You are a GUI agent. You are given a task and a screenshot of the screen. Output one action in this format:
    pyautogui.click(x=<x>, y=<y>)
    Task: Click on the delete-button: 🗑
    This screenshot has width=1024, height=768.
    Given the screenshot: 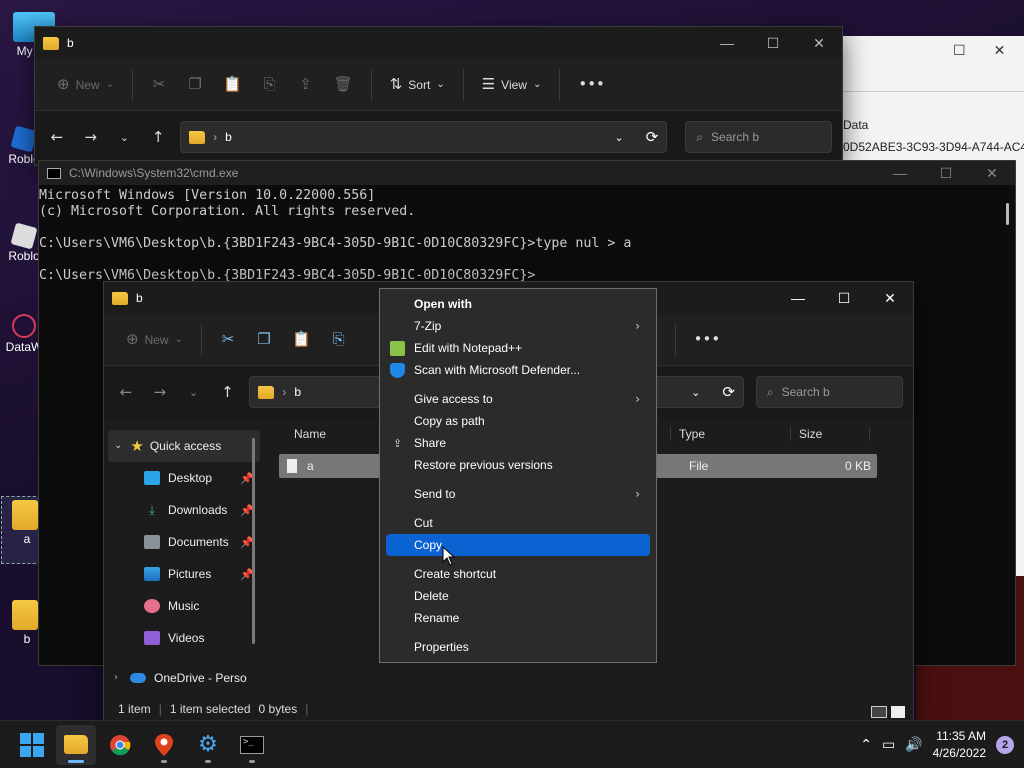 What is the action you would take?
    pyautogui.click(x=343, y=85)
    